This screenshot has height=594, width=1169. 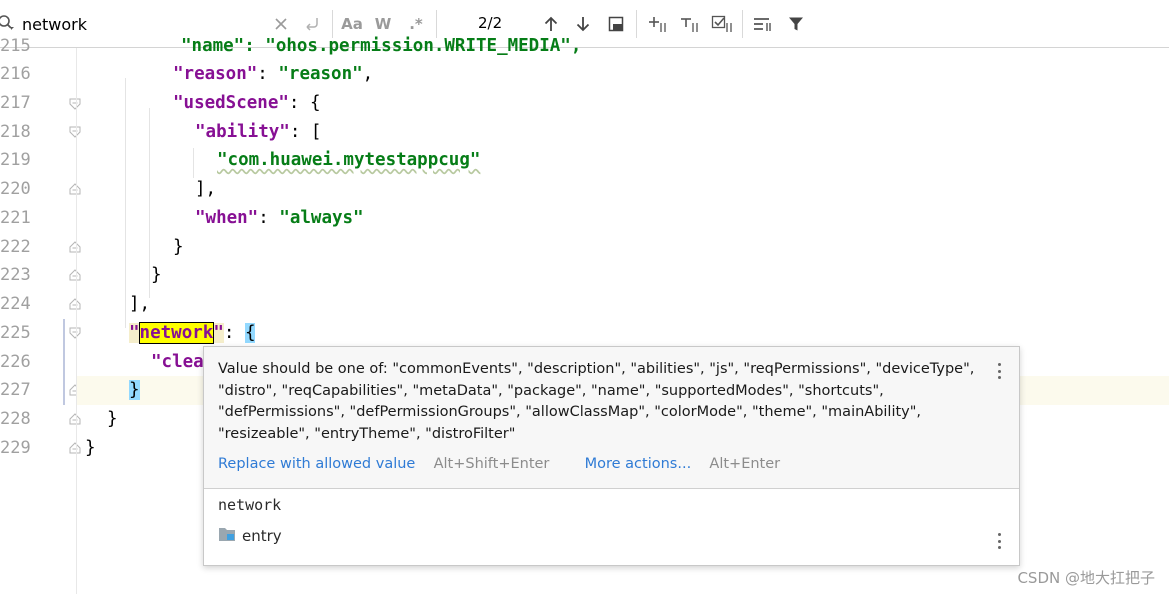 I want to click on line-number: 228, so click(x=15, y=419).